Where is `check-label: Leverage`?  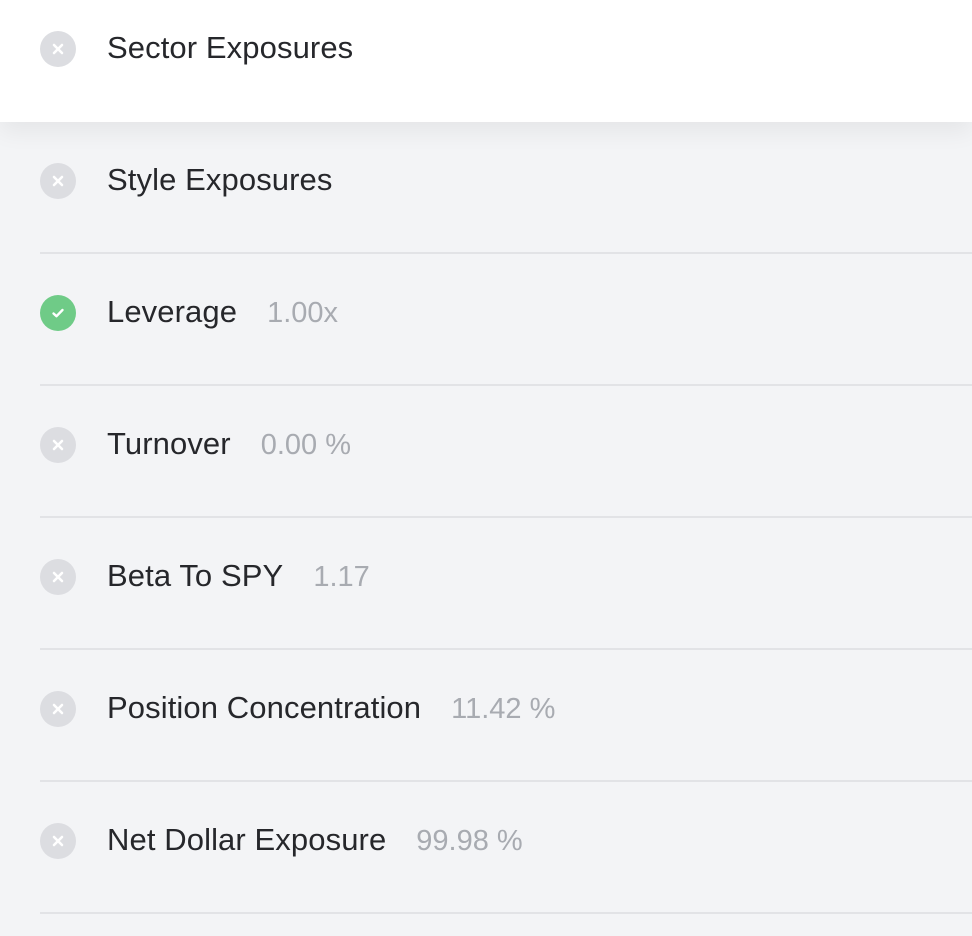
check-label: Leverage is located at coordinates (172, 311).